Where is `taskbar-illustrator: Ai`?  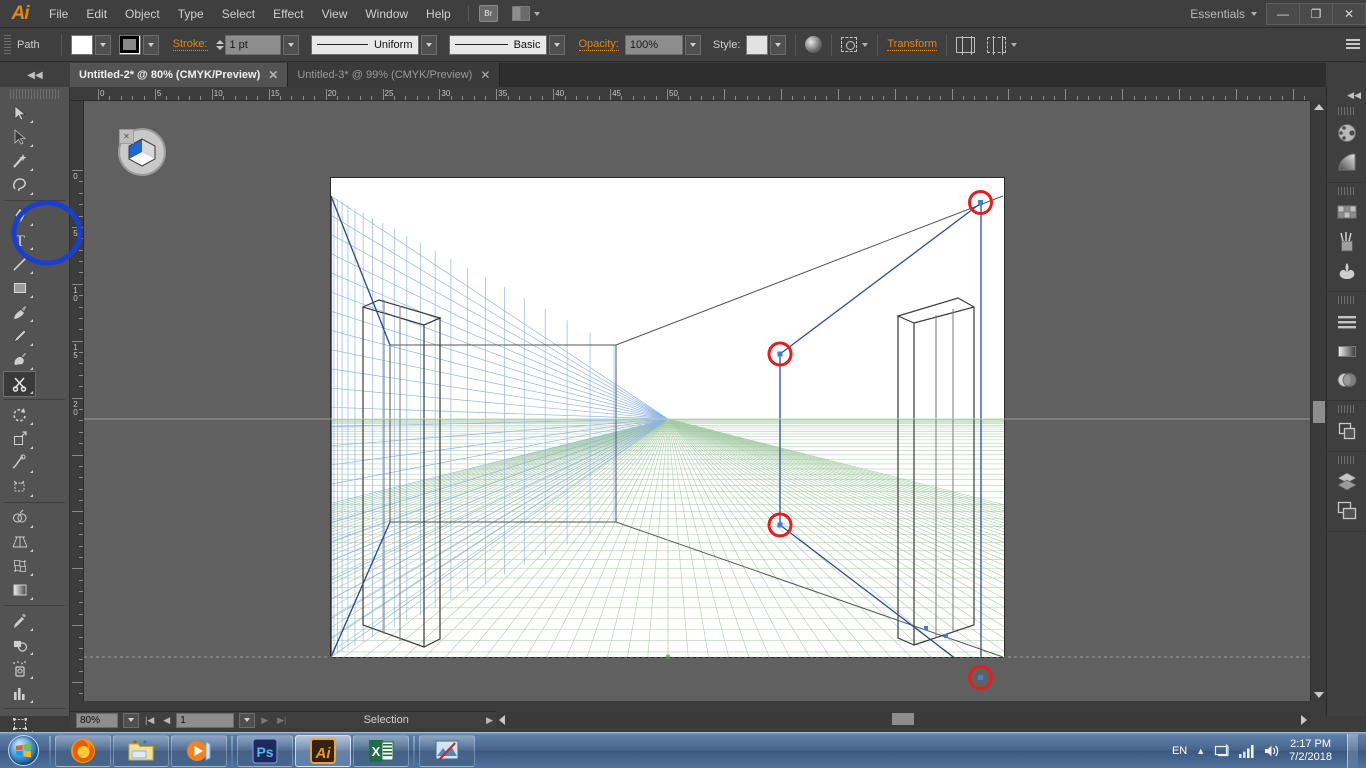
taskbar-illustrator: Ai is located at coordinates (323, 750).